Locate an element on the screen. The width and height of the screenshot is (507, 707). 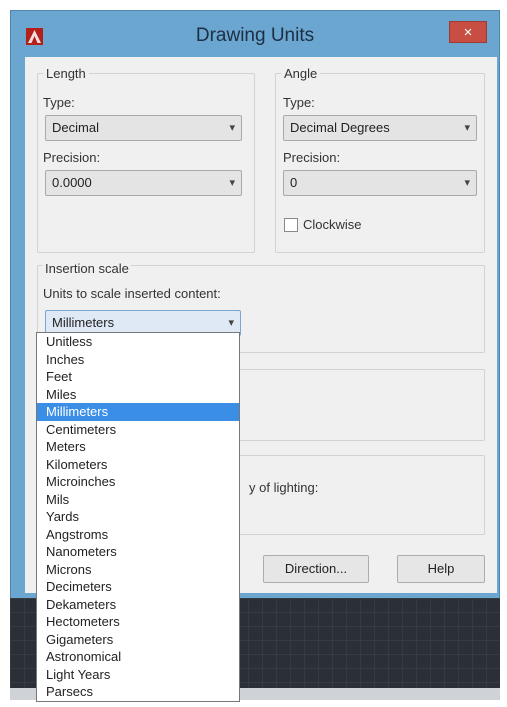
dropdown-option-gigameters: Gigameters is located at coordinates (138, 640).